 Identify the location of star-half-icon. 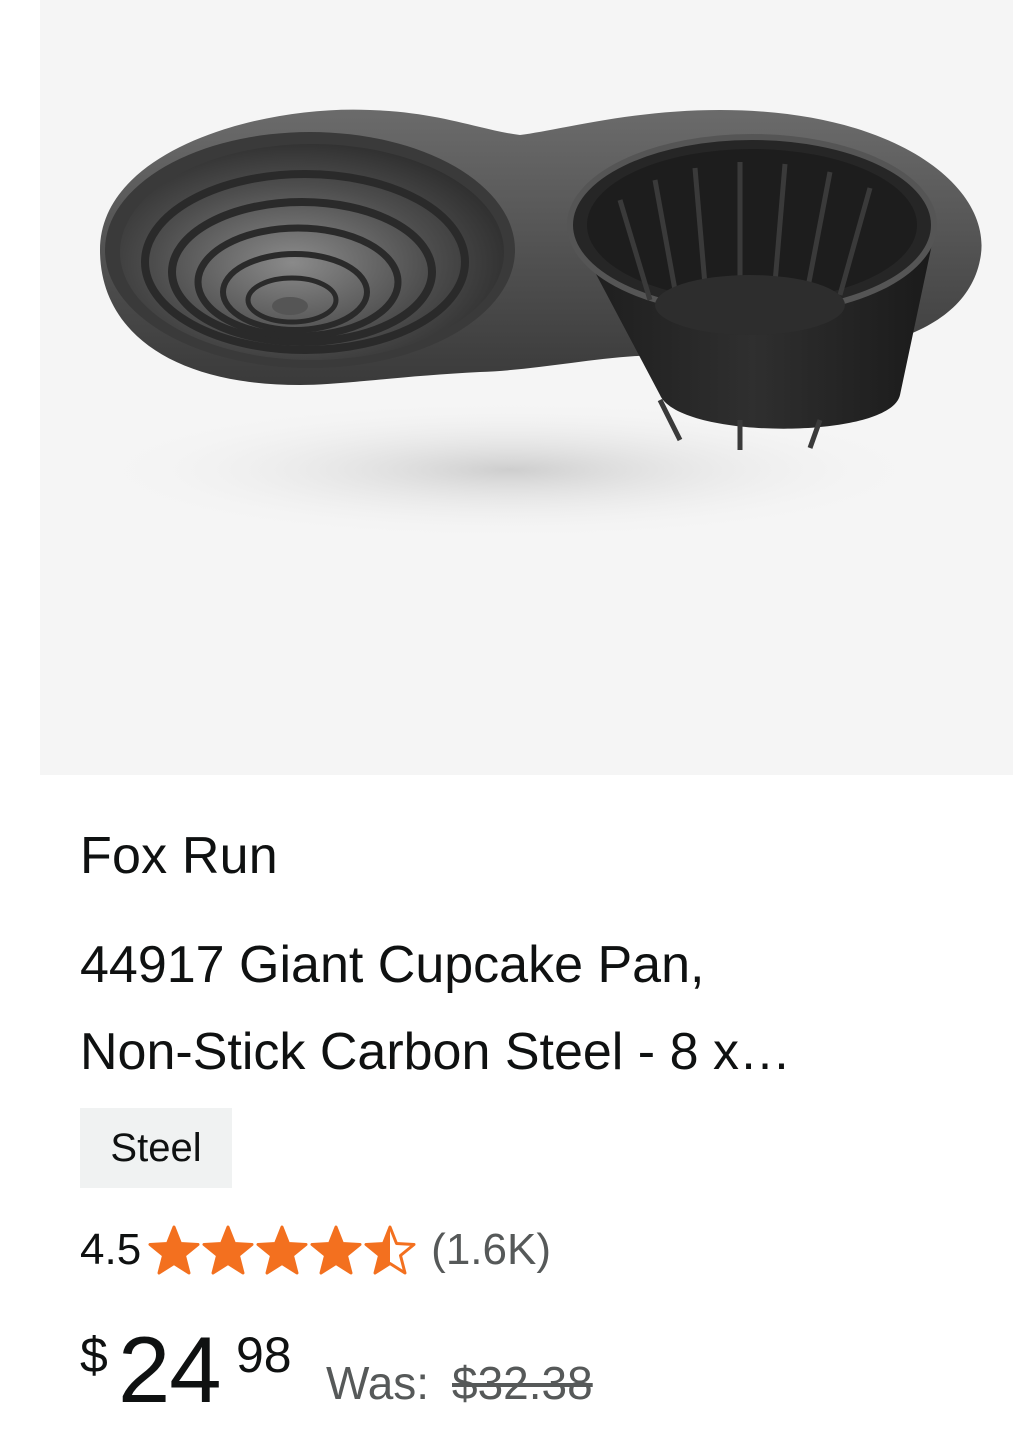
(390, 1250).